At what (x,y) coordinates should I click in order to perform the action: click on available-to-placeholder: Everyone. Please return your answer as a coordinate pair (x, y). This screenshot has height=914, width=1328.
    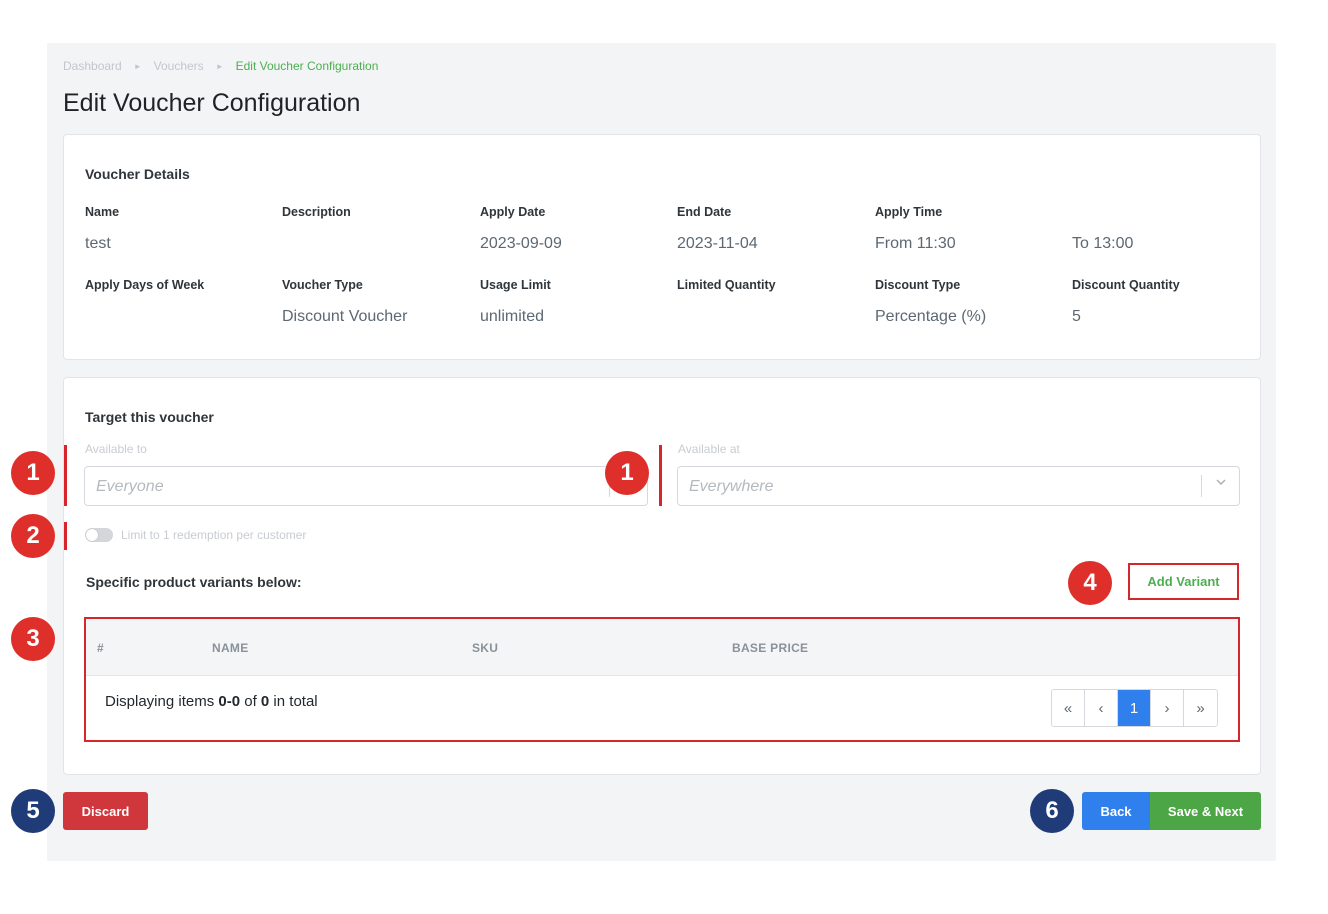
    Looking at the image, I should click on (130, 486).